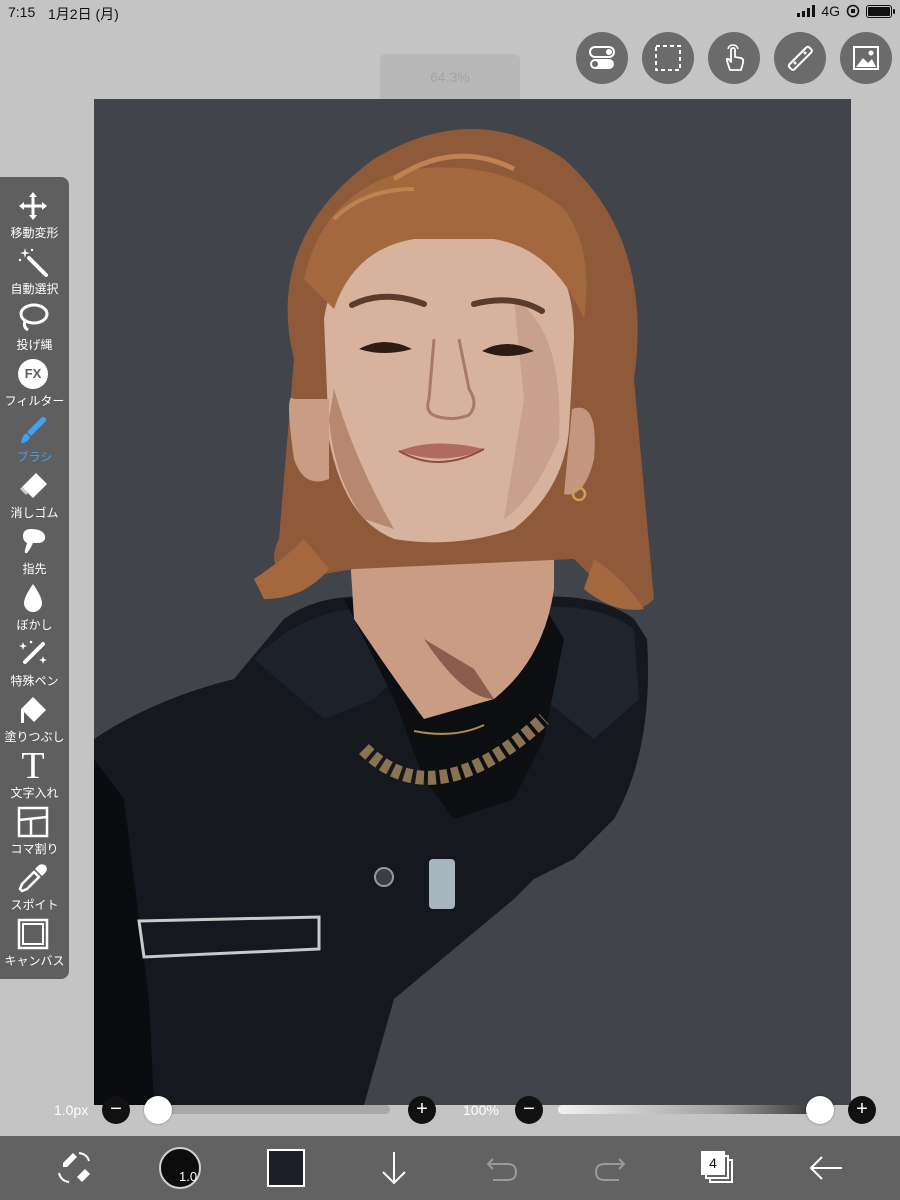 This screenshot has height=1200, width=900. I want to click on status-bar: 7:15 1月2日 (月) 4G, so click(450, 12).